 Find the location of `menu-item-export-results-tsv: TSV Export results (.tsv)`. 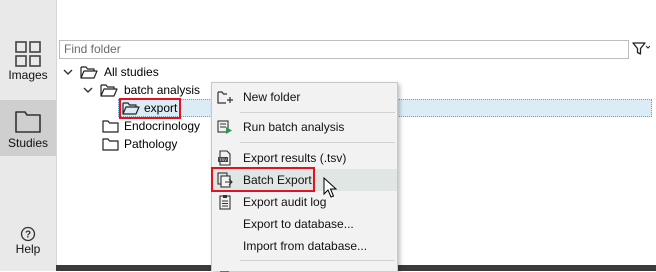

menu-item-export-results-tsv: TSV Export results (.tsv) is located at coordinates (304, 158).